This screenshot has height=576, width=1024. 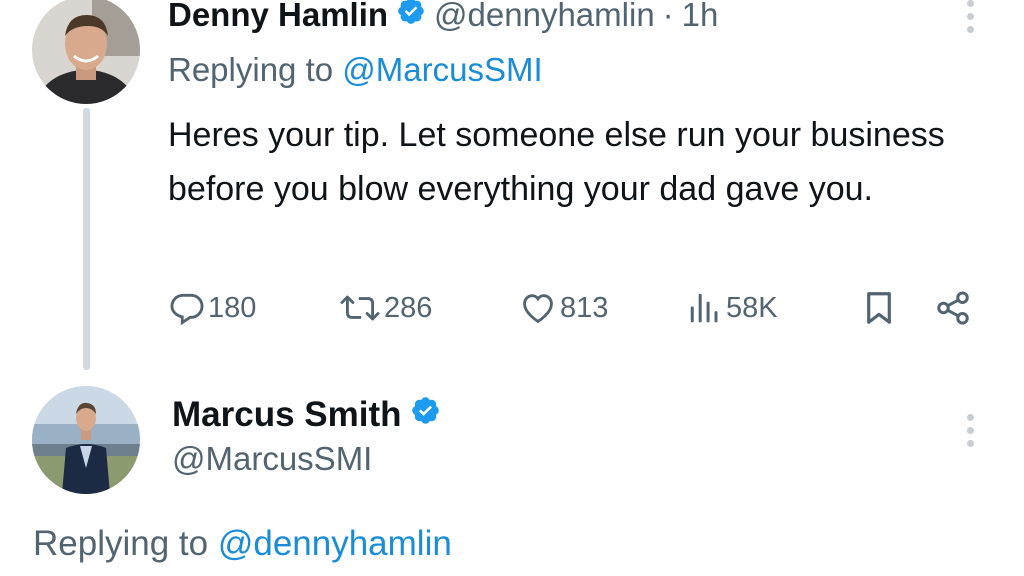 I want to click on views-button: 58K, so click(x=732, y=308).